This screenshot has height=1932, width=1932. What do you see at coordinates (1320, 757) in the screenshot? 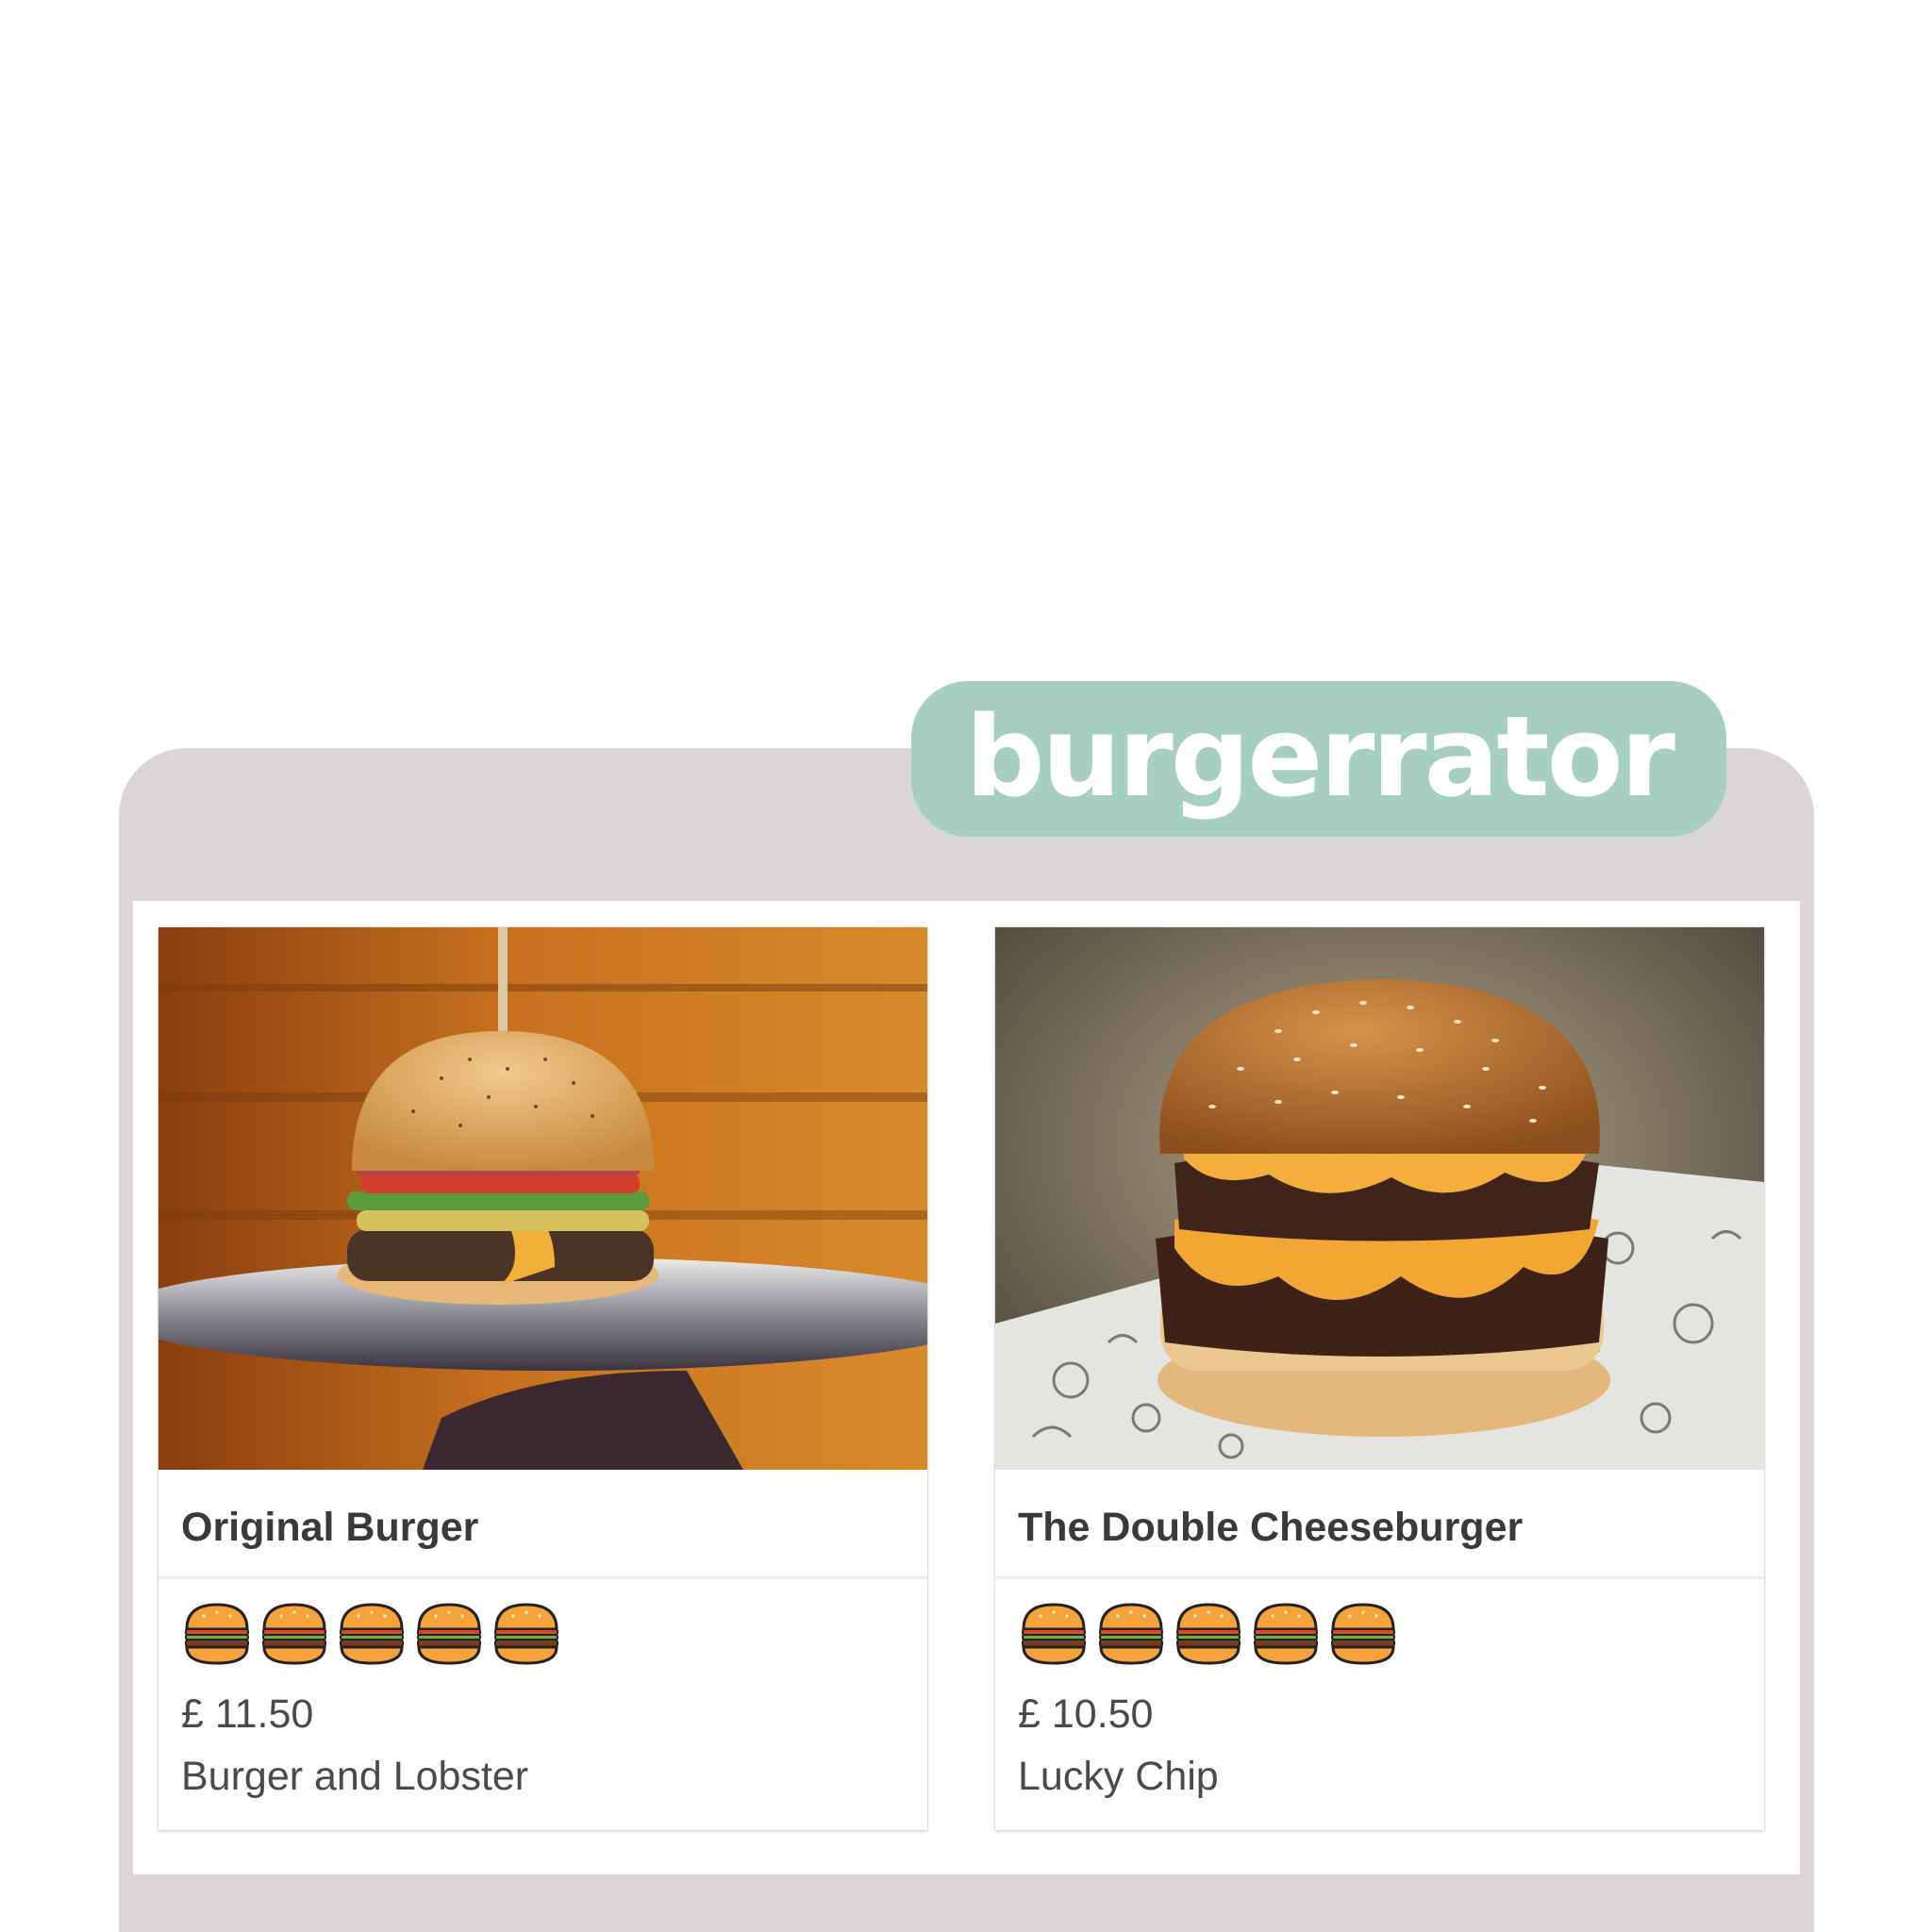
I see `logo-text: burgerrator` at bounding box center [1320, 757].